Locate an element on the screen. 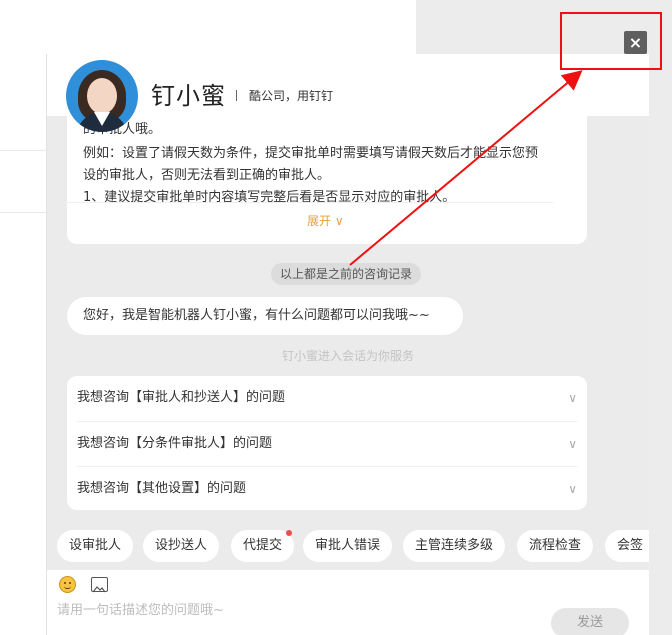 The width and height of the screenshot is (672, 635). quick-chip-label: 会签 is located at coordinates (630, 545).